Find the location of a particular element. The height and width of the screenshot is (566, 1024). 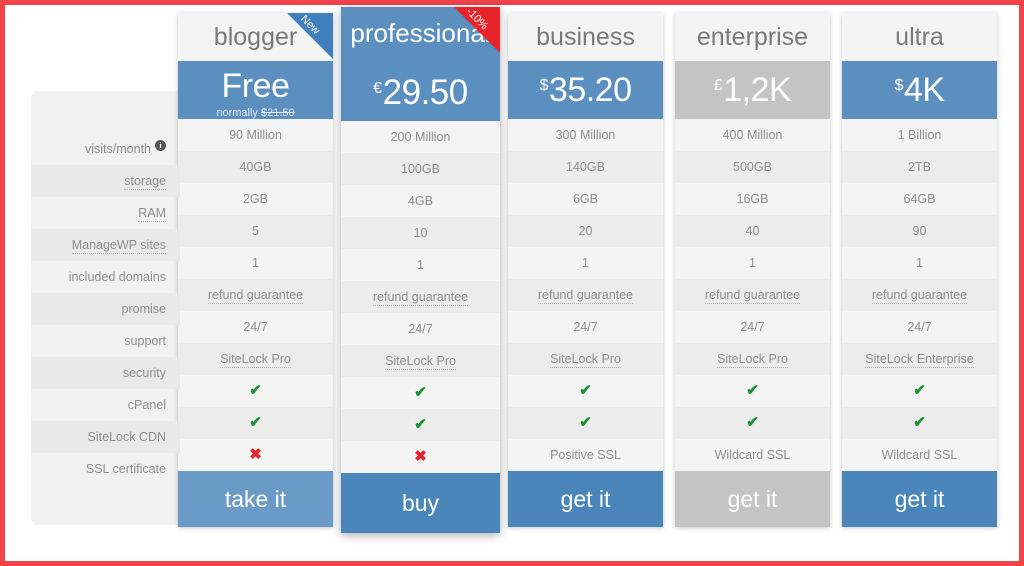

currency-symbol: € is located at coordinates (377, 88).